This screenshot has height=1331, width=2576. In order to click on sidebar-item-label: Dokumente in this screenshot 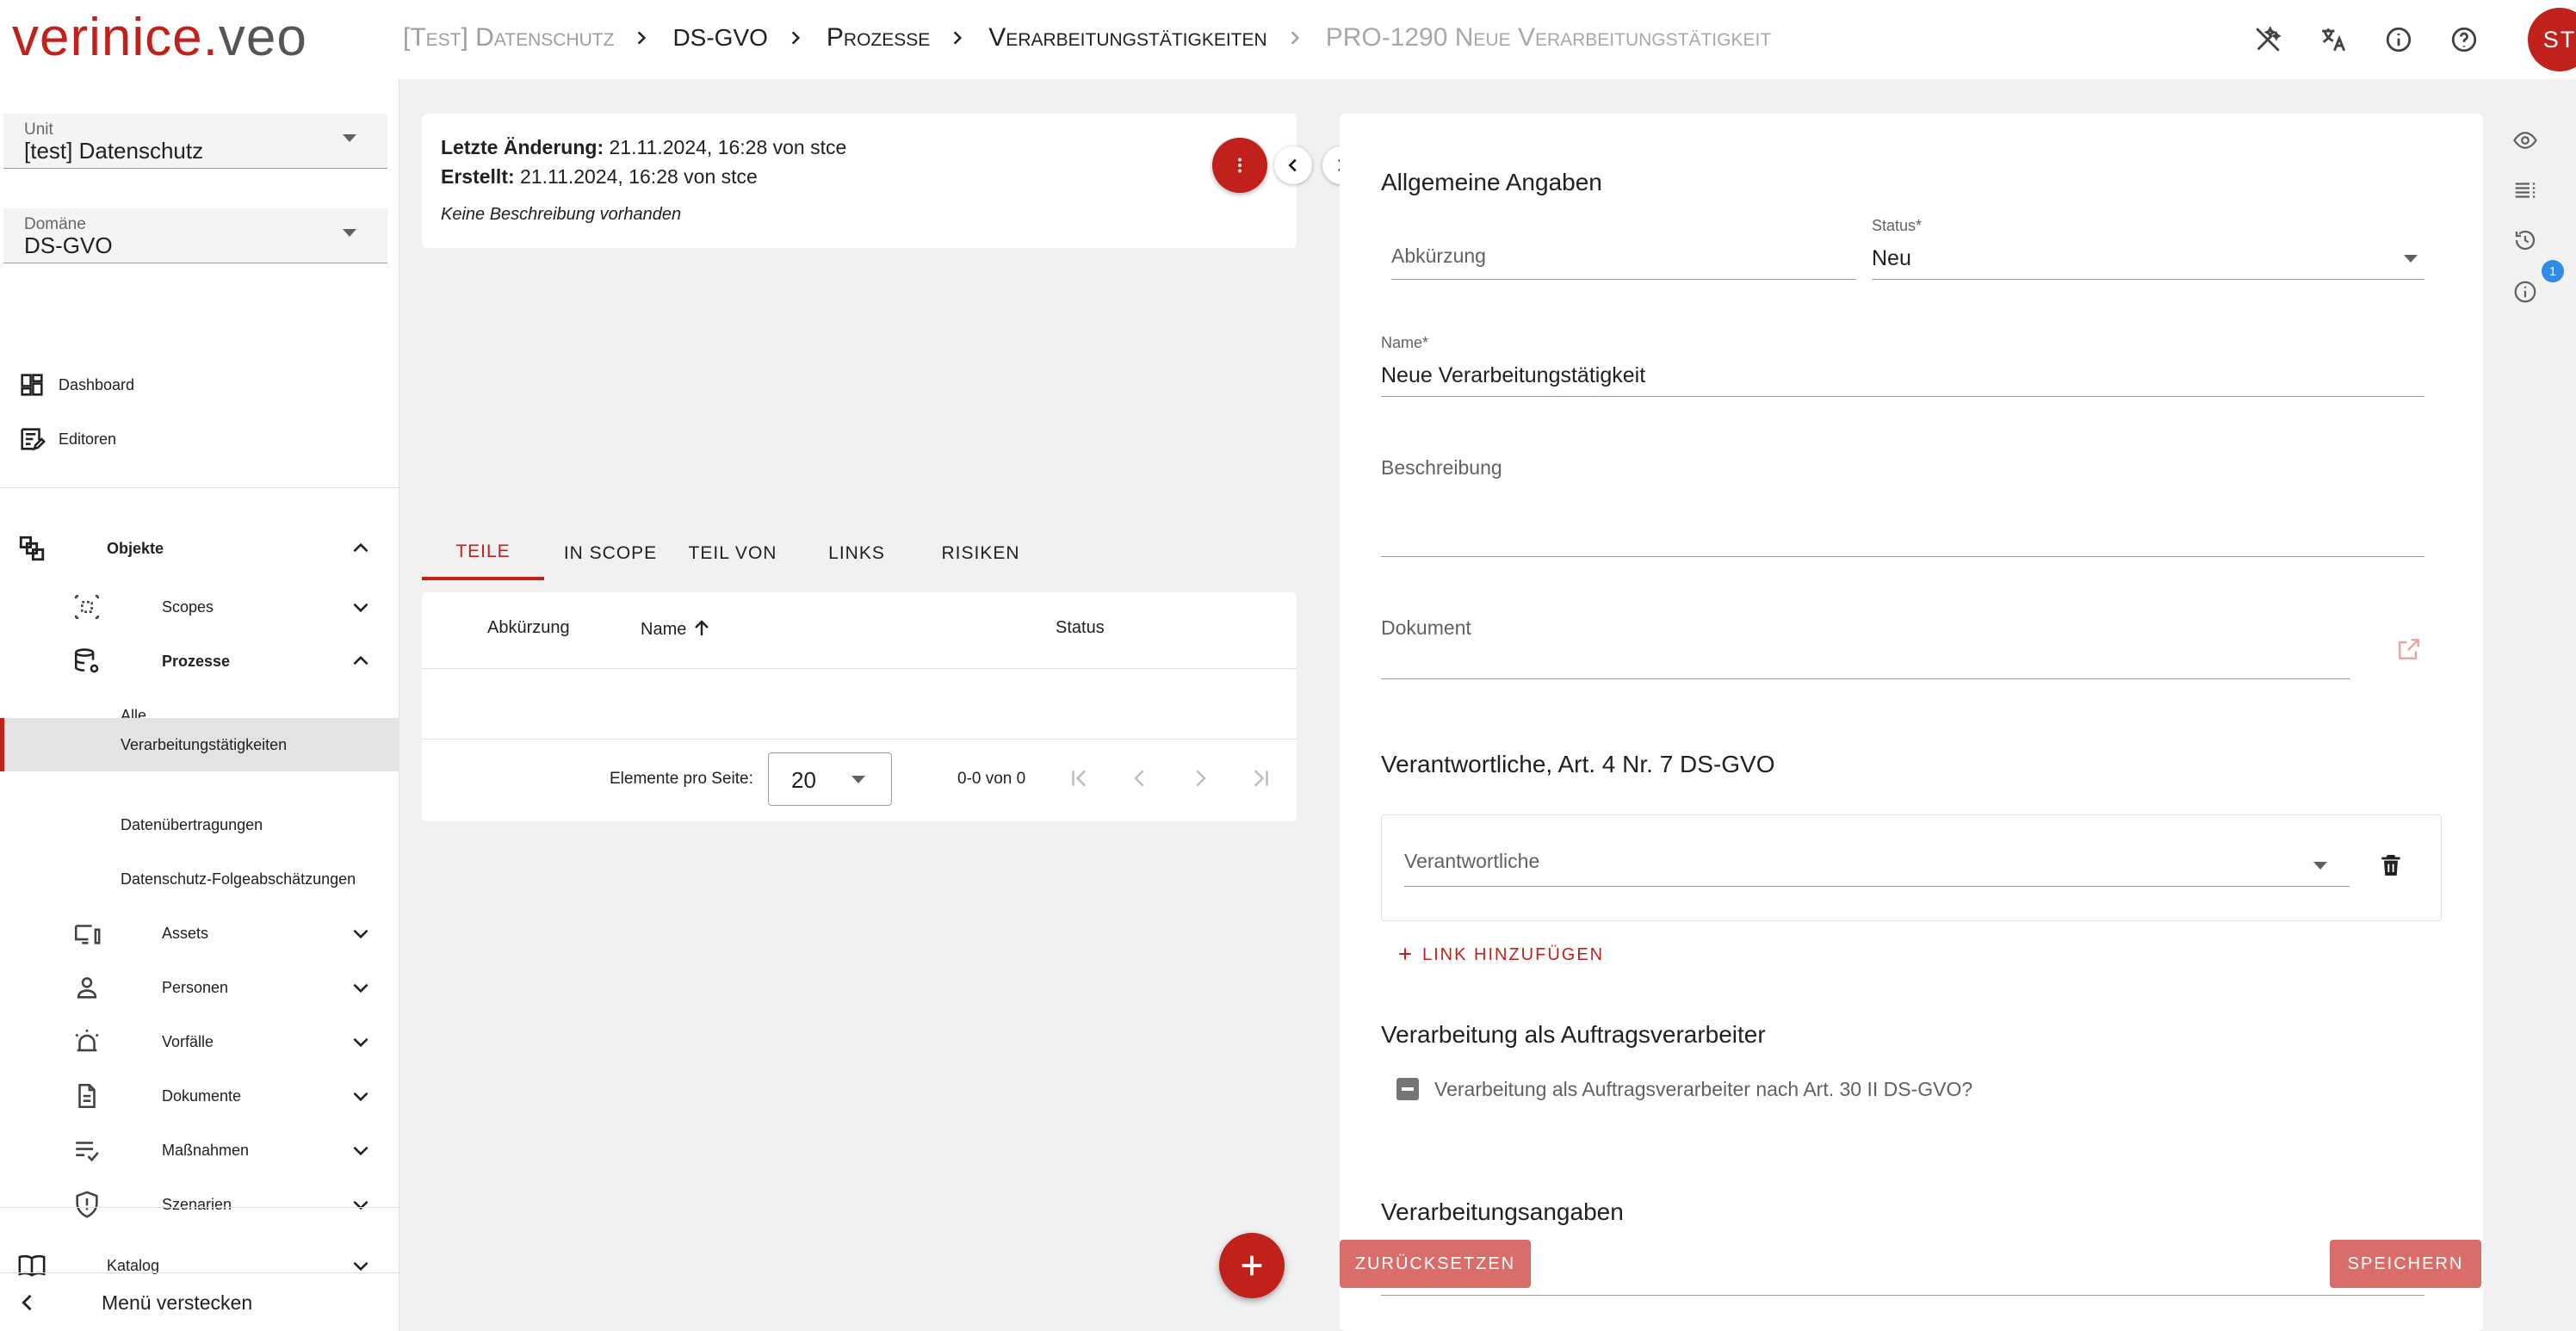, I will do `click(202, 1095)`.